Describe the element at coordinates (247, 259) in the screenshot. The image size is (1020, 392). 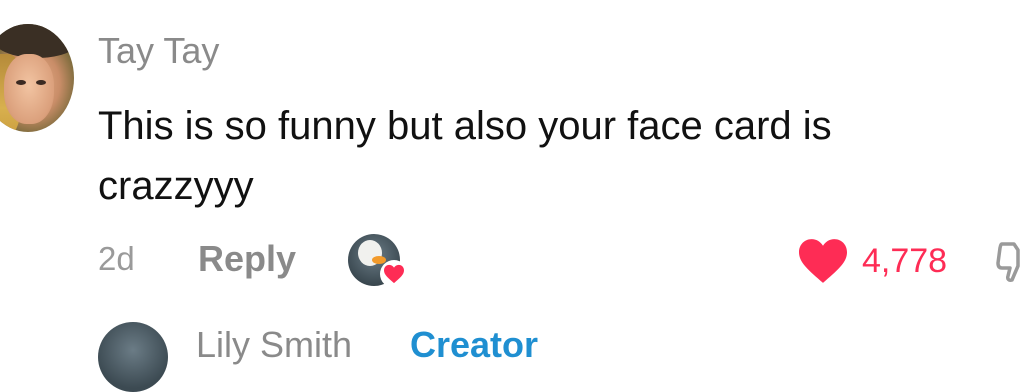
I see `reply-button: Reply` at that location.